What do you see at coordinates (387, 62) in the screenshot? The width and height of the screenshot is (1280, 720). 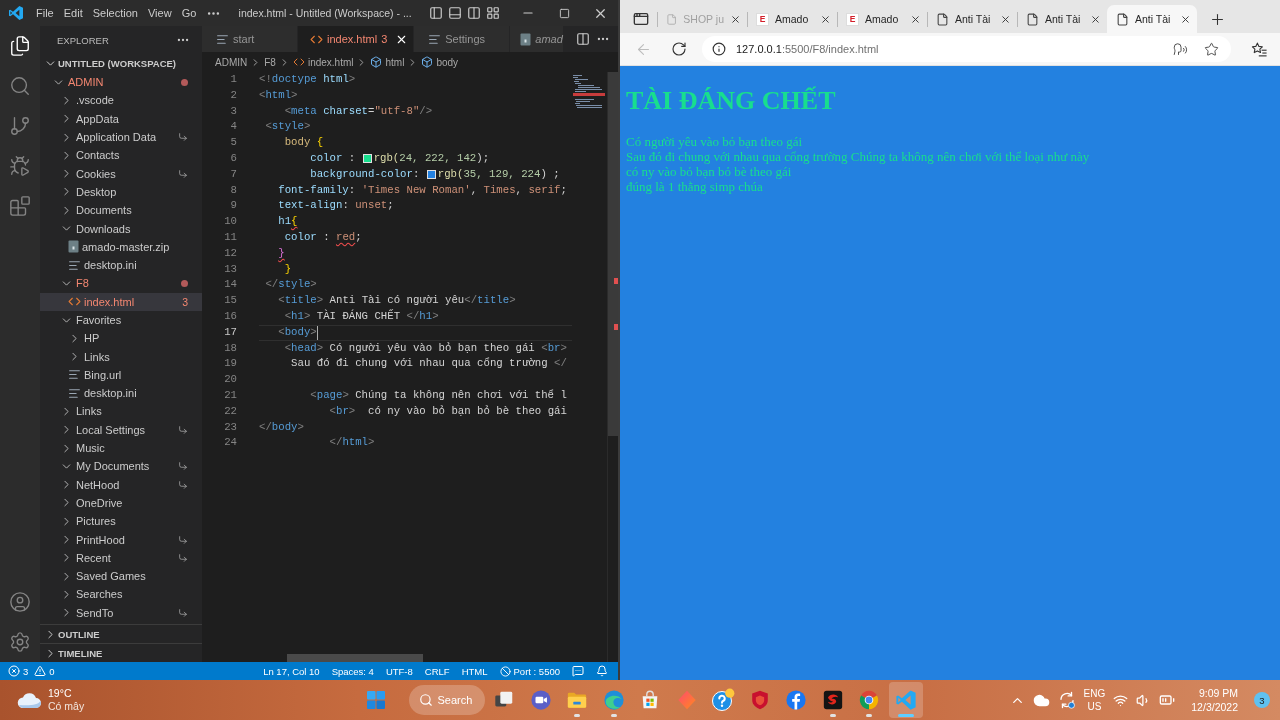 I see `breadcrumb: html` at bounding box center [387, 62].